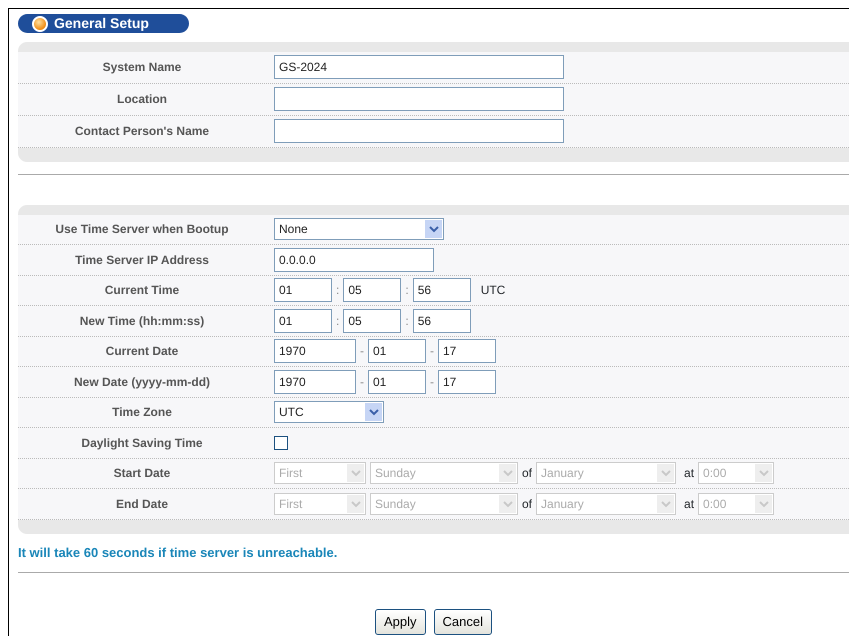  Describe the element at coordinates (354, 260) in the screenshot. I see `text-field: 0.0.0.0` at that location.